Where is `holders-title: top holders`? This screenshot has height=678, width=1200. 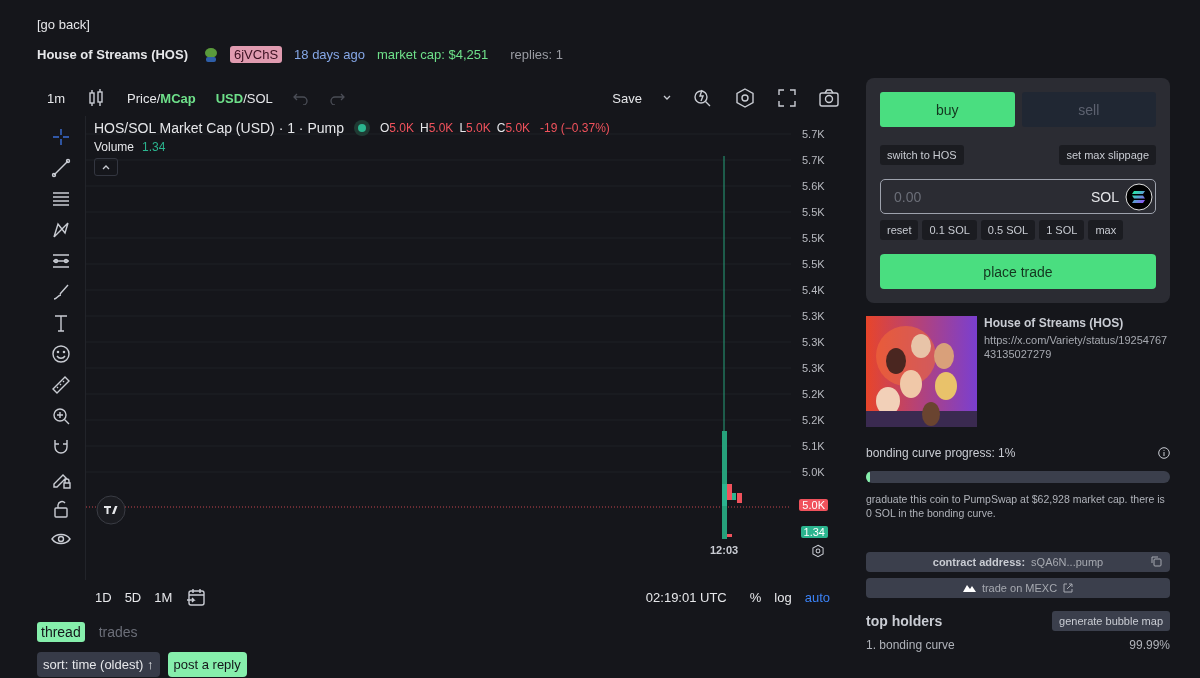
holders-title: top holders is located at coordinates (904, 621).